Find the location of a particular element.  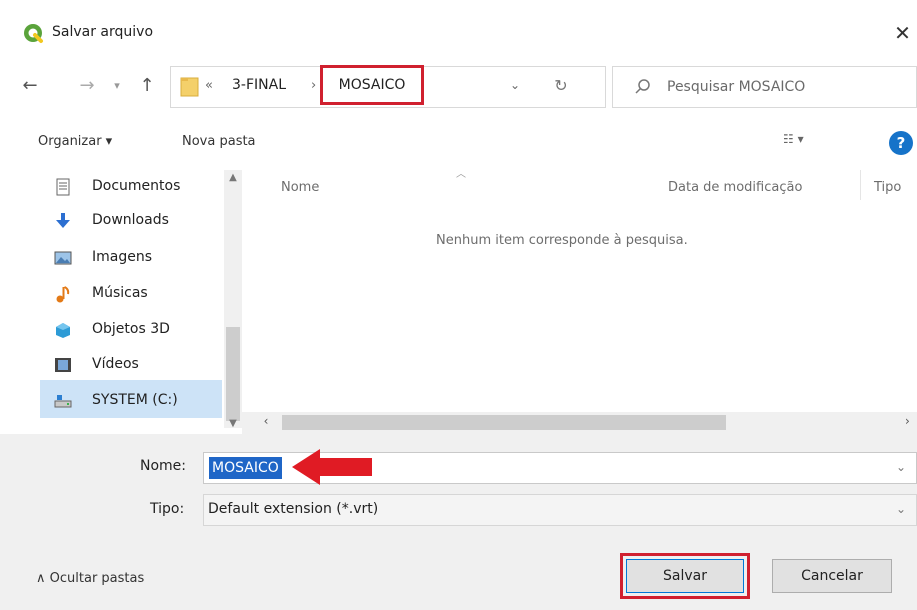

cancel-button: Cancelar is located at coordinates (832, 576).